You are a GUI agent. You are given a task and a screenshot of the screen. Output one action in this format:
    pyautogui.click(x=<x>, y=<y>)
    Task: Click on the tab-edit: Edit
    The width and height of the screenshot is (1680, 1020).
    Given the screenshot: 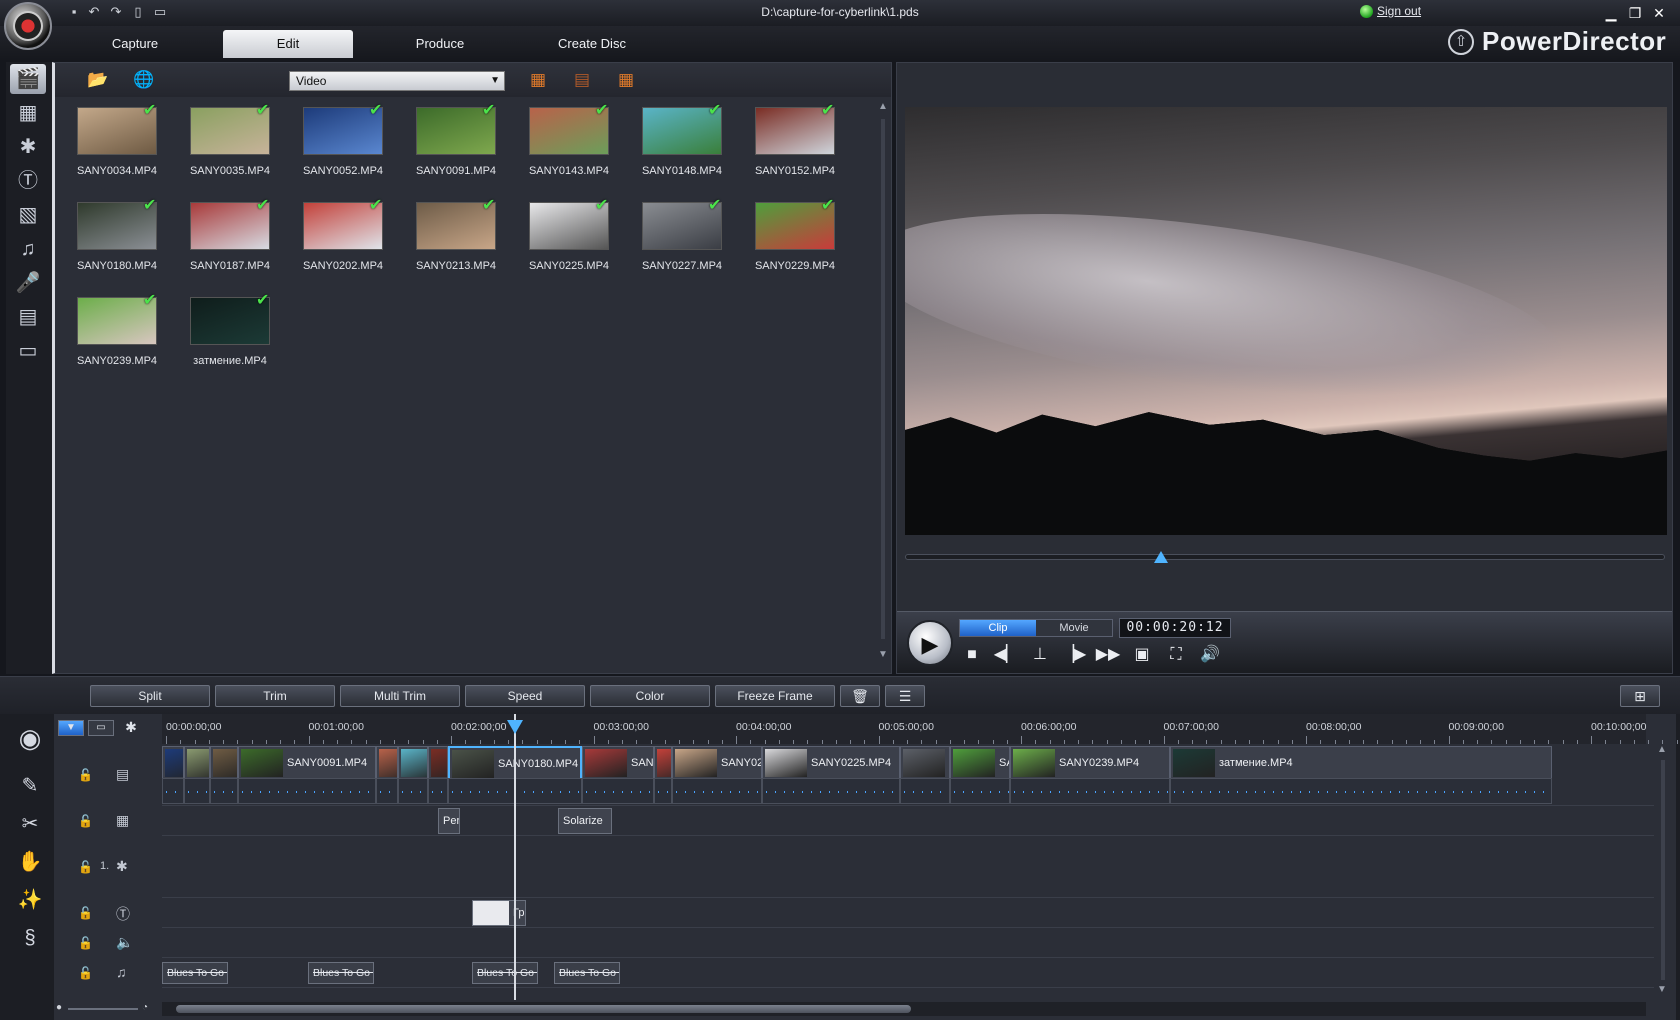 What is the action you would take?
    pyautogui.click(x=288, y=44)
    